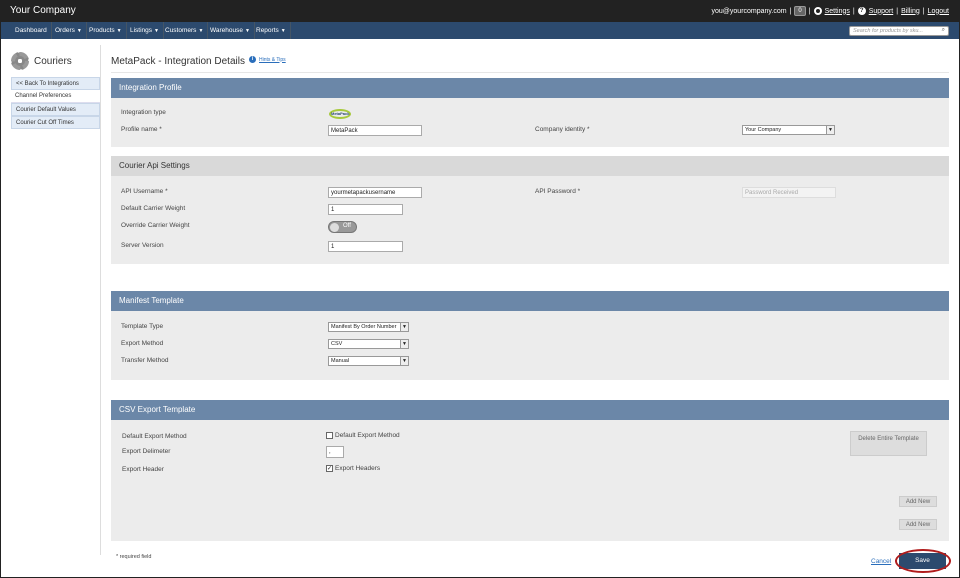  What do you see at coordinates (55, 96) in the screenshot?
I see `sidebar-item-channel-preferences: Channel Preferences` at bounding box center [55, 96].